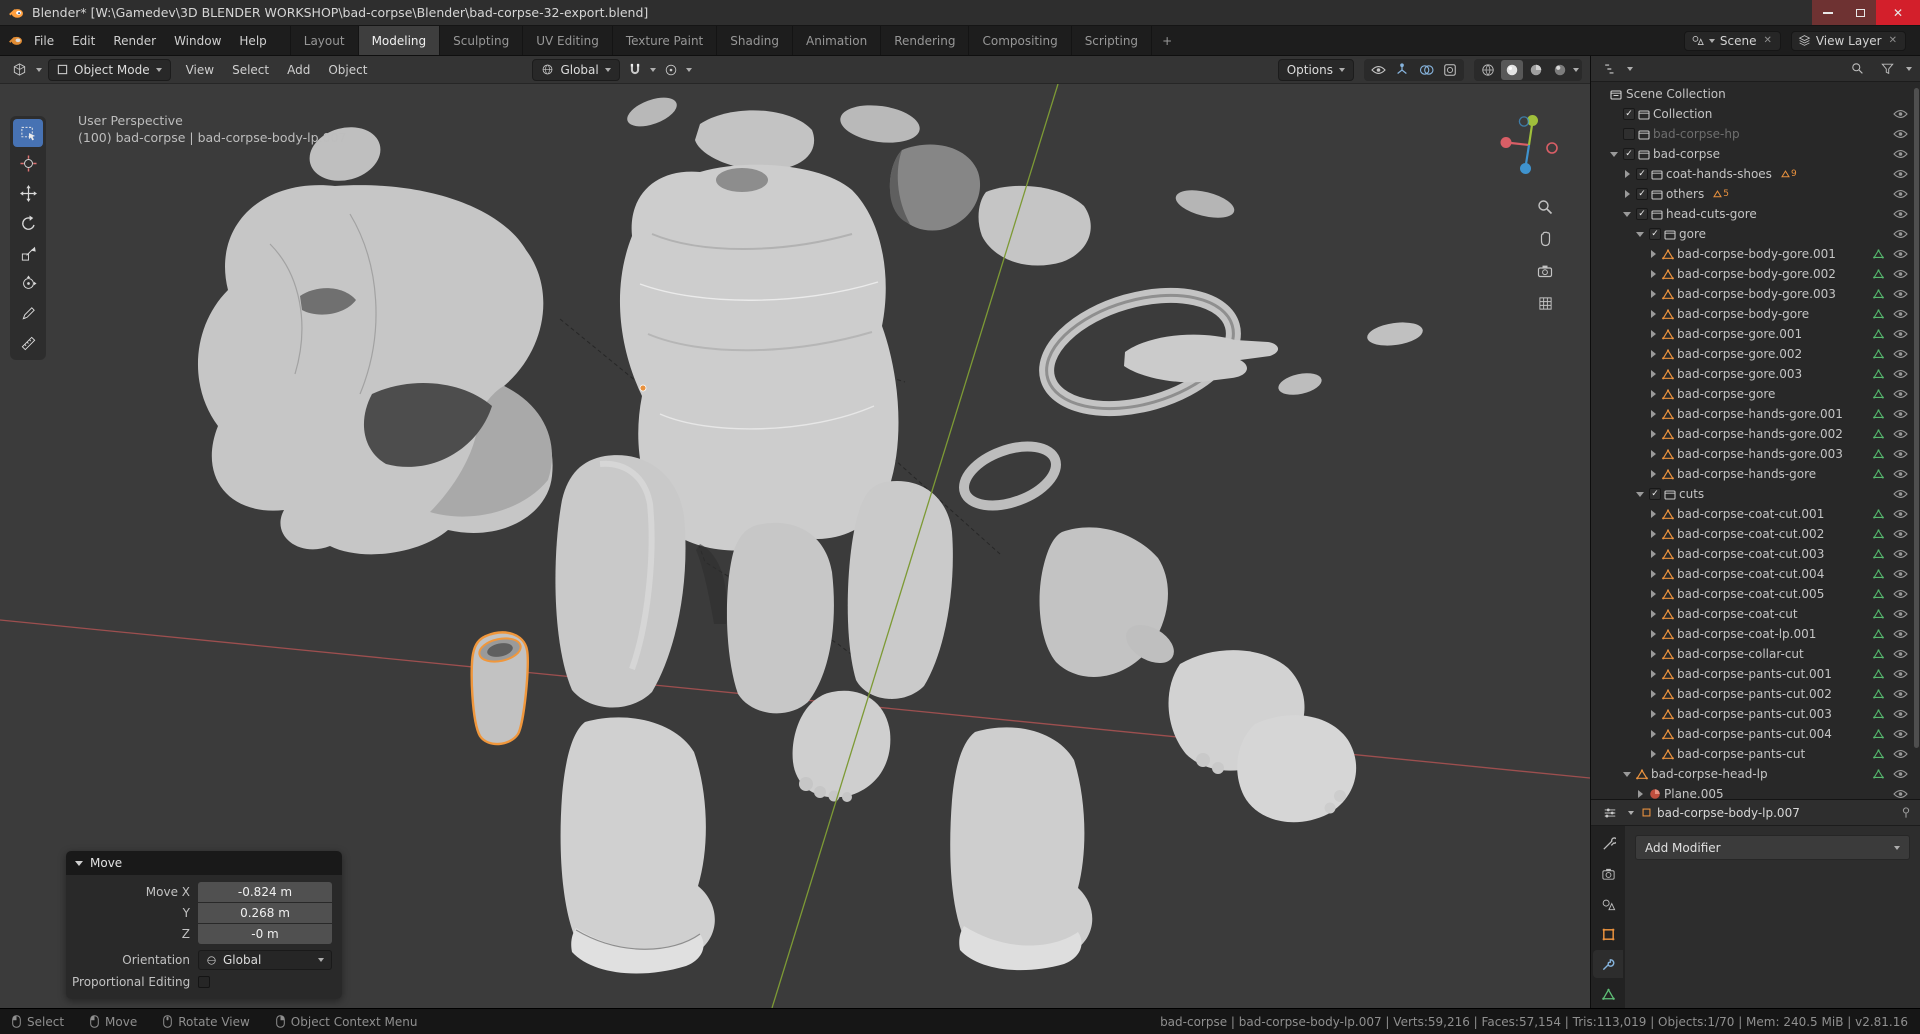 The width and height of the screenshot is (1920, 1034). Describe the element at coordinates (1610, 69) in the screenshot. I see `outliner-editor-type-button` at that location.